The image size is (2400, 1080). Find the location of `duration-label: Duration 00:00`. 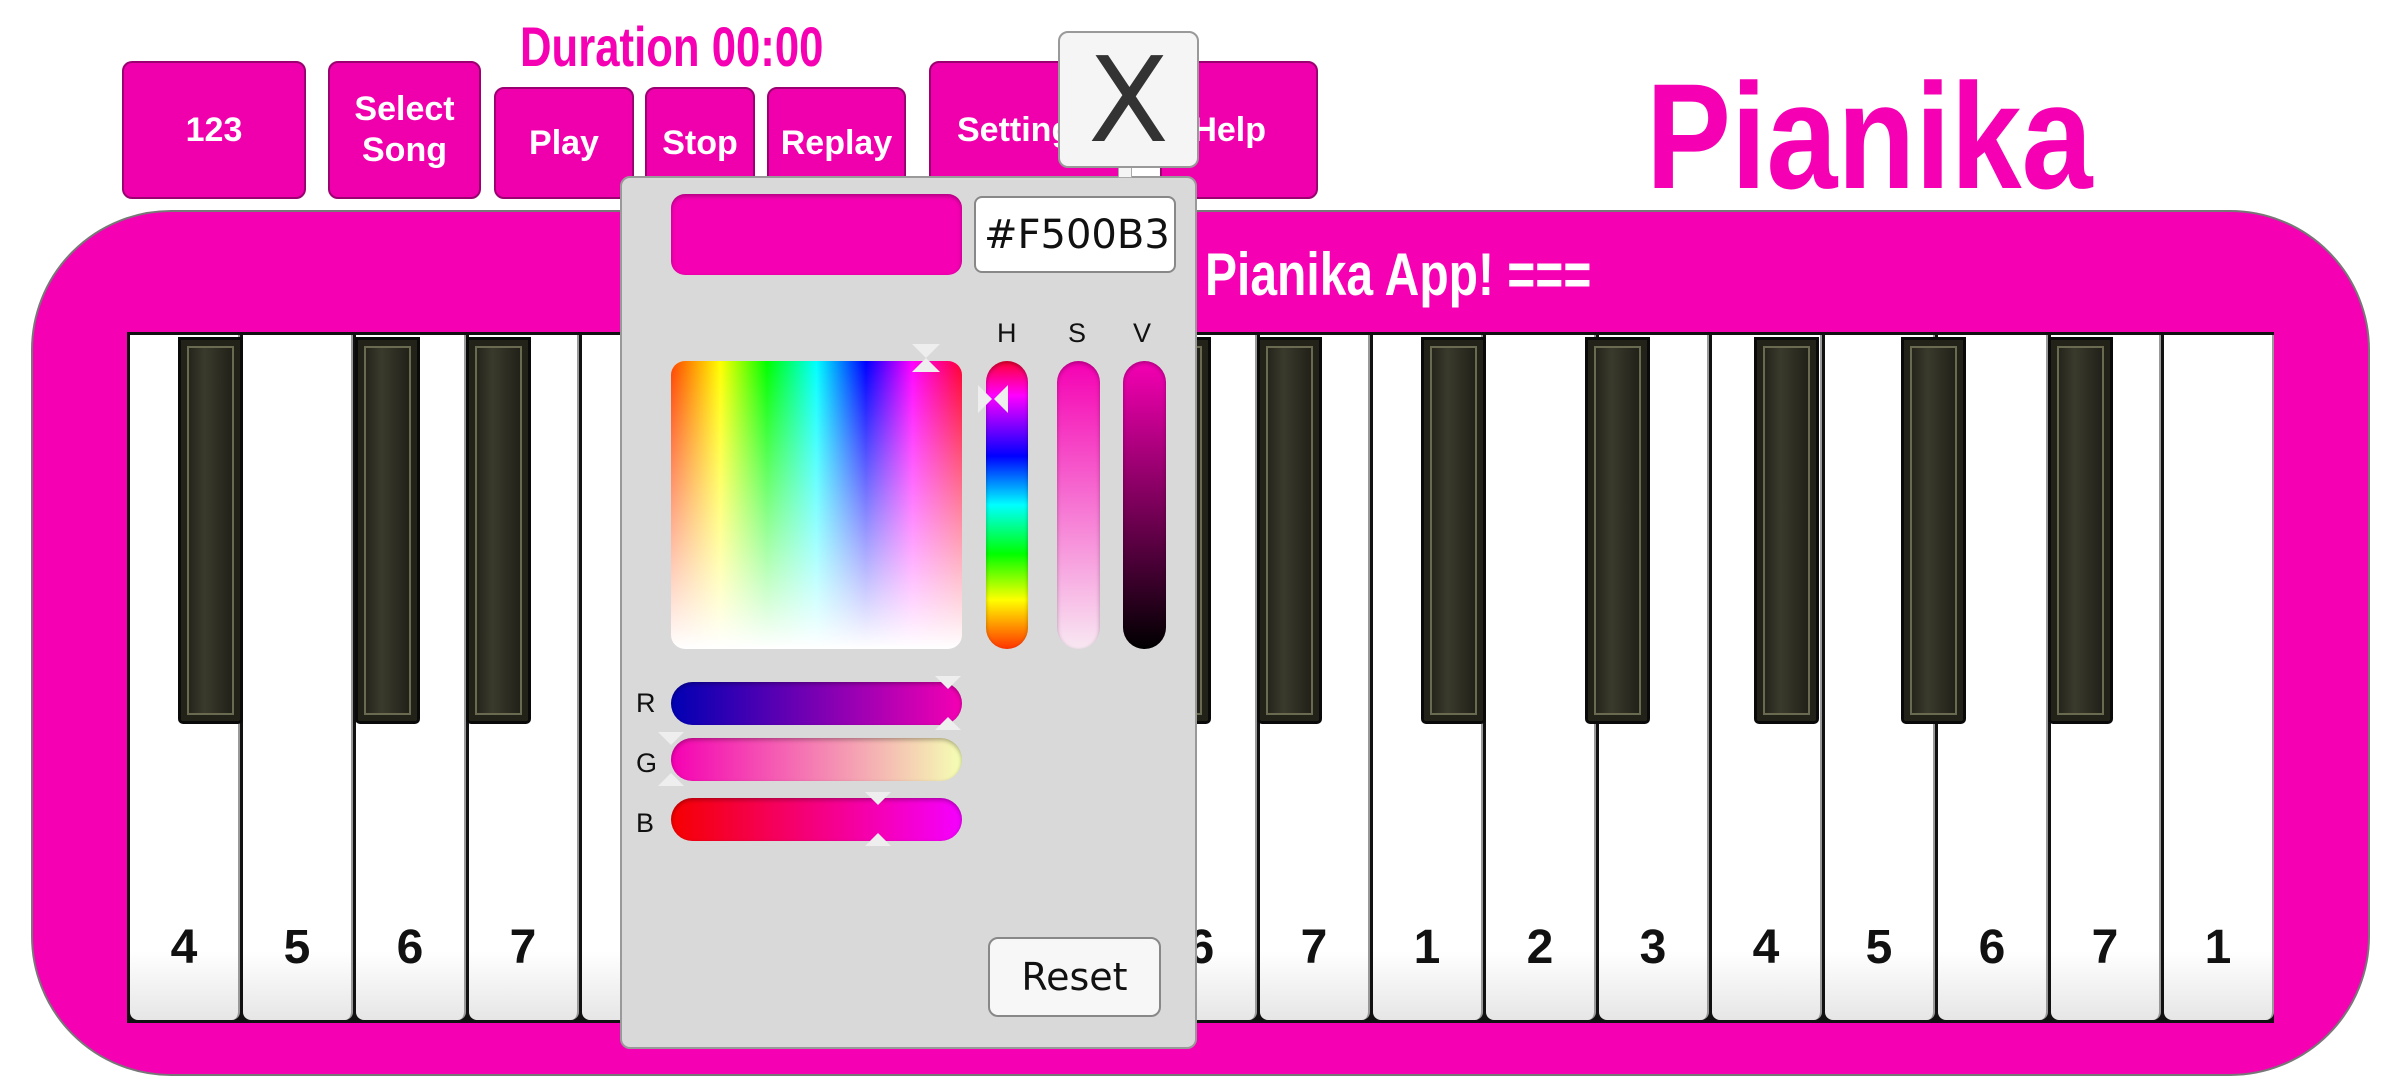

duration-label: Duration 00:00 is located at coordinates (672, 46).